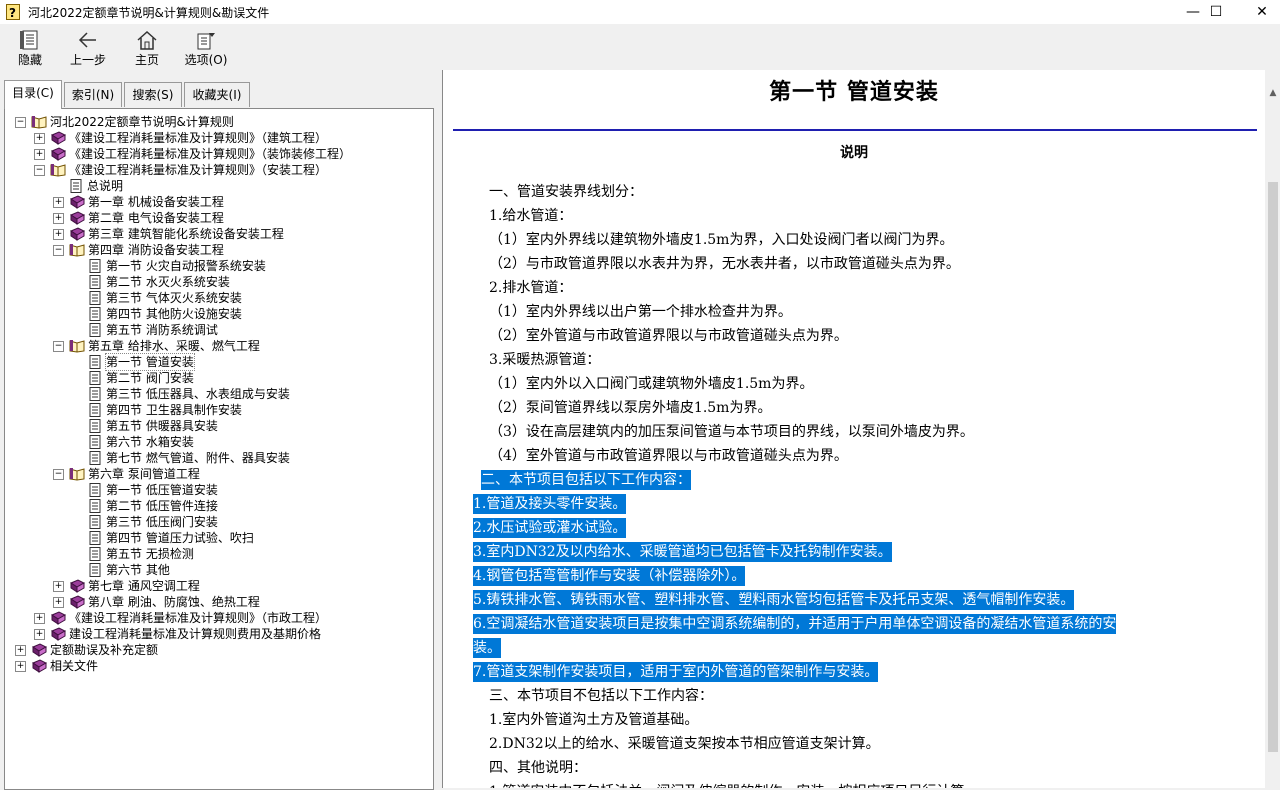  I want to click on tree-item: − 河北2022定额章节说明&计算规则, so click(124, 122).